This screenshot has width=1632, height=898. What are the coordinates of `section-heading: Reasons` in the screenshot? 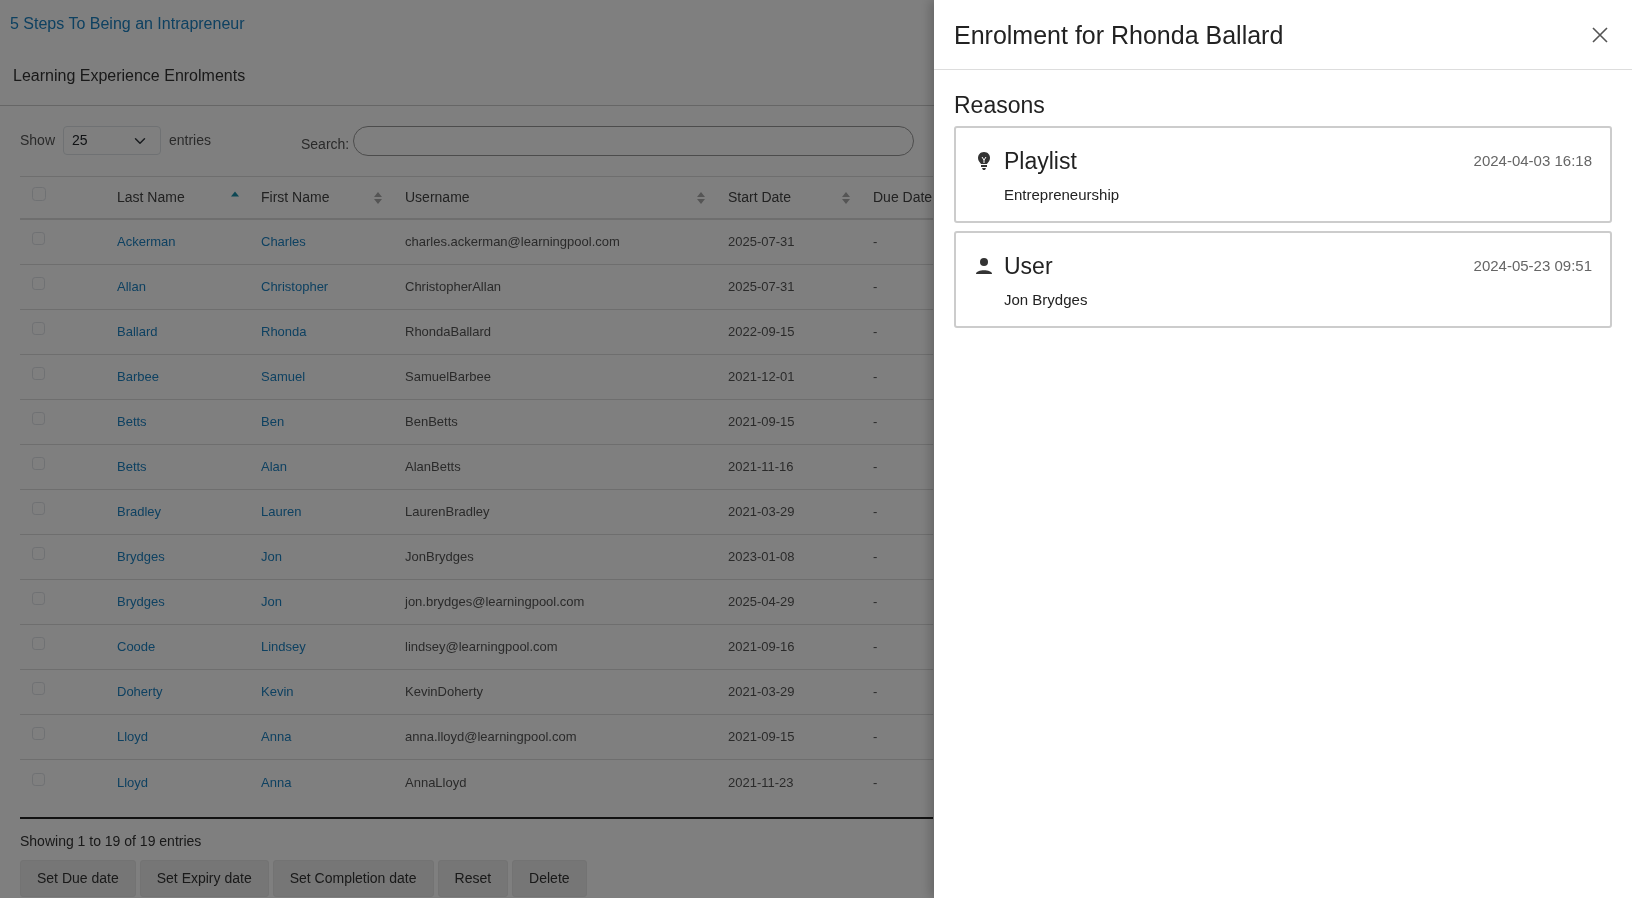 It's located at (999, 105).